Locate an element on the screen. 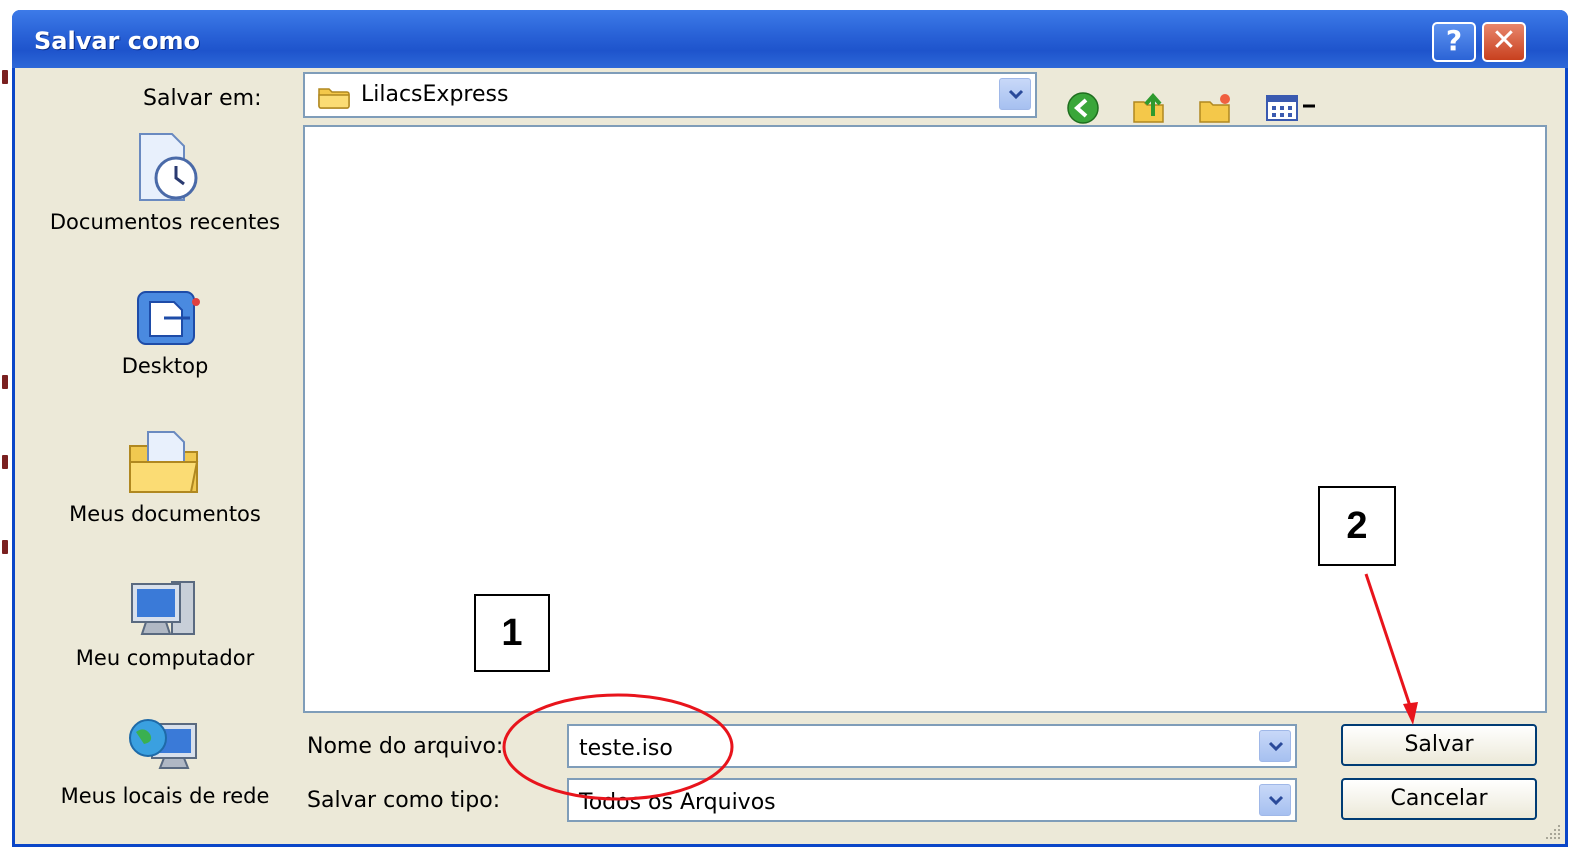 The height and width of the screenshot is (849, 1574). step-2-arrow-head is located at coordinates (1410, 713).